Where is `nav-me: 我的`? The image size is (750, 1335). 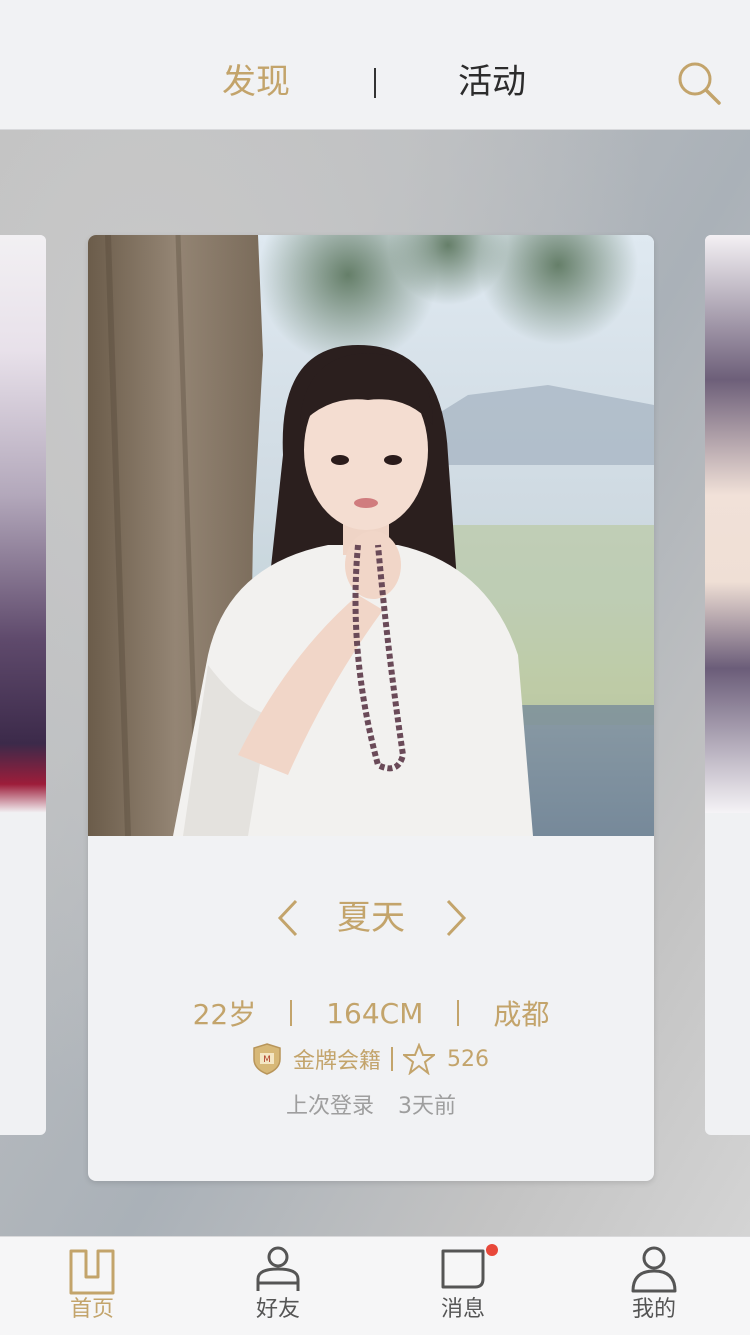
nav-me: 我的 is located at coordinates (654, 1286).